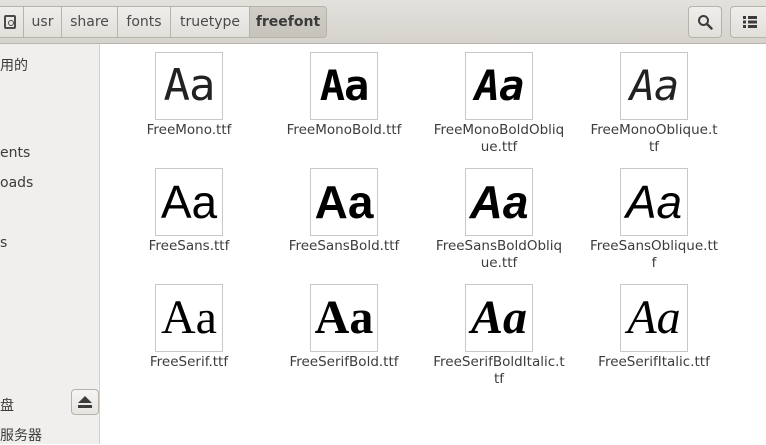  What do you see at coordinates (344, 362) in the screenshot?
I see `file-name: FreeSerifBold.ttf` at bounding box center [344, 362].